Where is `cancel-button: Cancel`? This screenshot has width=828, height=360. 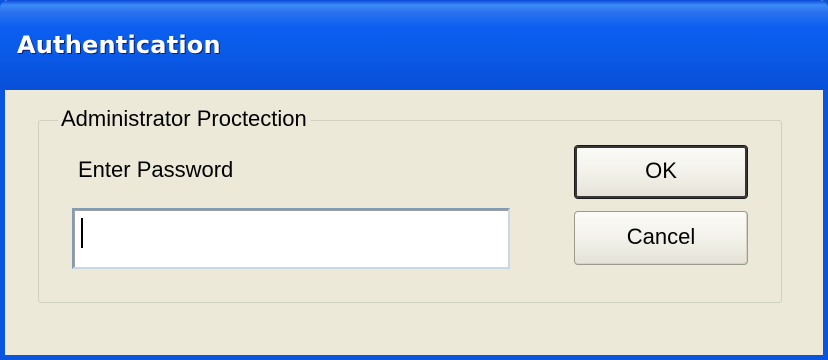
cancel-button: Cancel is located at coordinates (661, 238).